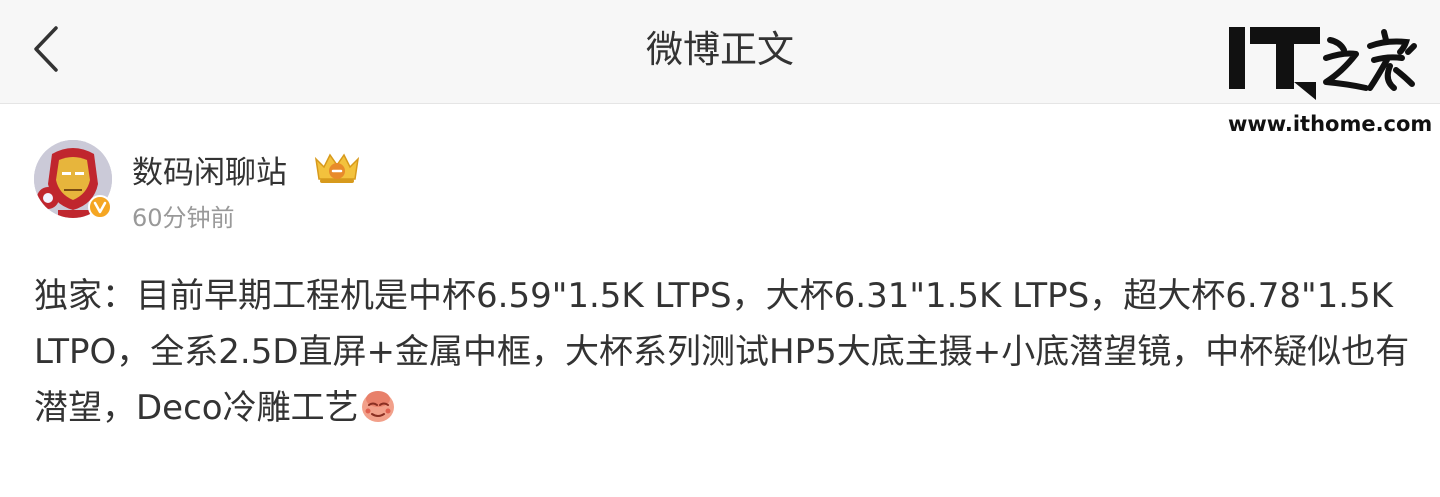 Image resolution: width=1440 pixels, height=497 pixels. Describe the element at coordinates (209, 169) in the screenshot. I see `author-name: 数码闲聊站` at that location.